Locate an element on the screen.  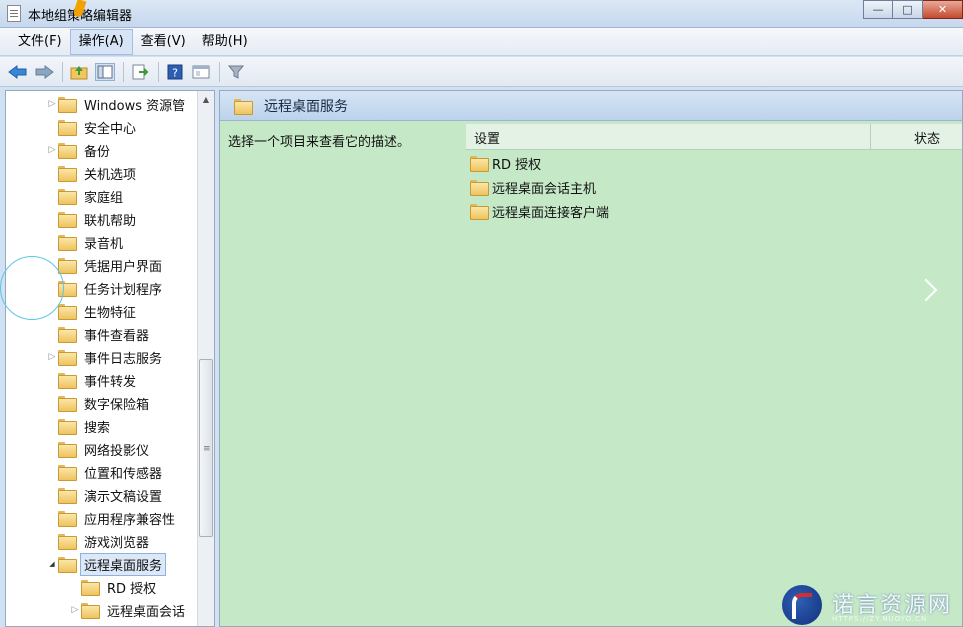
tree-item-windows-explorer: ▷ Windows 资源管 is located at coordinates (117, 104).